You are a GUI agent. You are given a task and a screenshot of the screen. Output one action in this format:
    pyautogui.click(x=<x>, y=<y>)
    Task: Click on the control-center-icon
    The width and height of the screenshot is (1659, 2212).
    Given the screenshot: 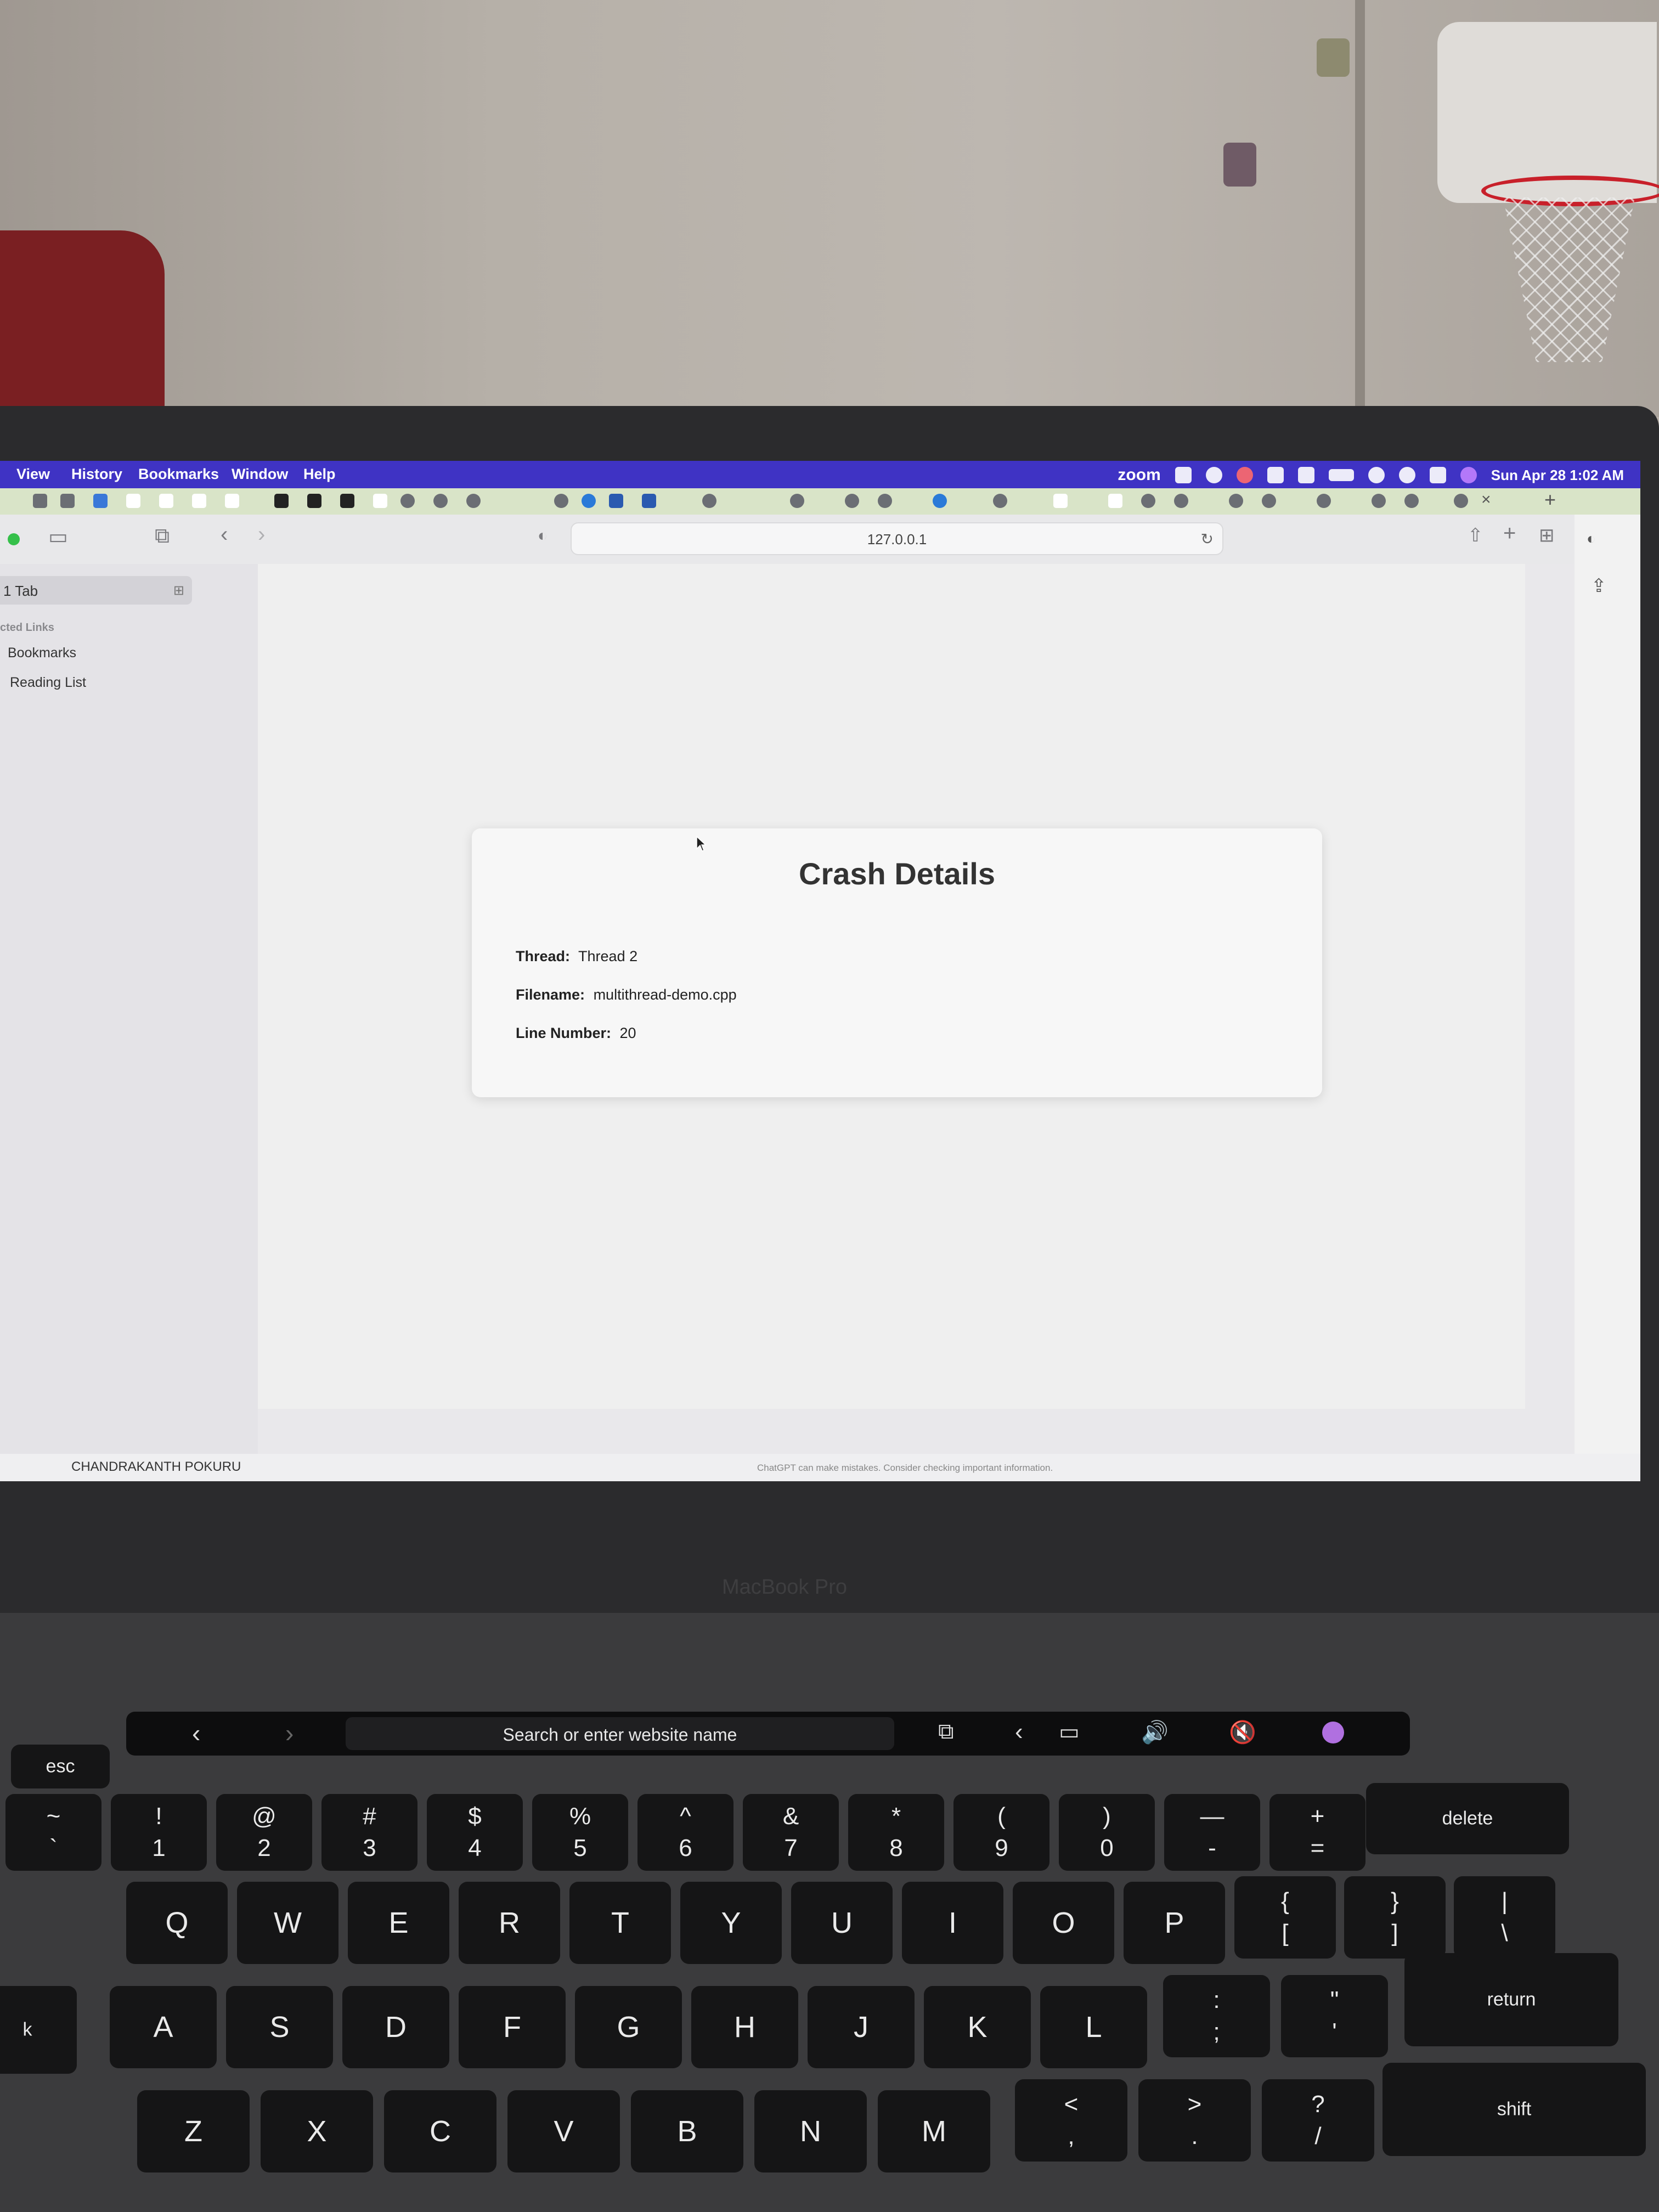 What is the action you would take?
    pyautogui.click(x=1438, y=475)
    